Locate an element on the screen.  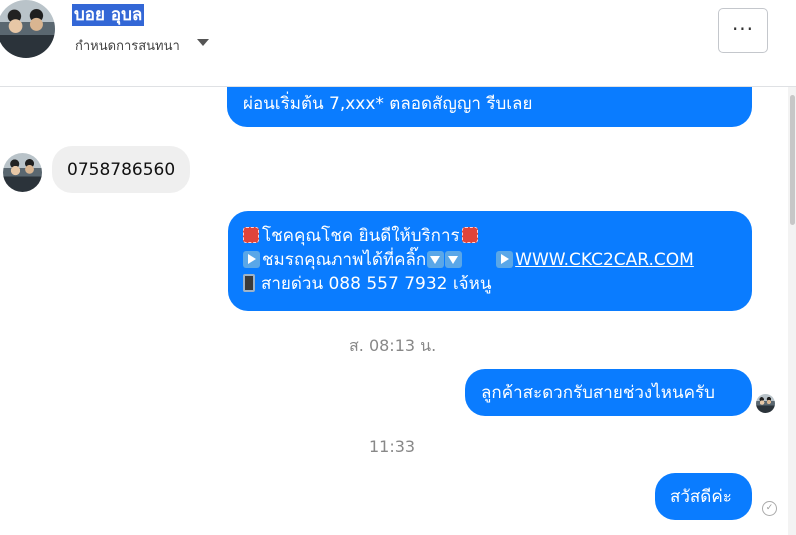
message-text: สวัสดีค่ะ is located at coordinates (701, 497).